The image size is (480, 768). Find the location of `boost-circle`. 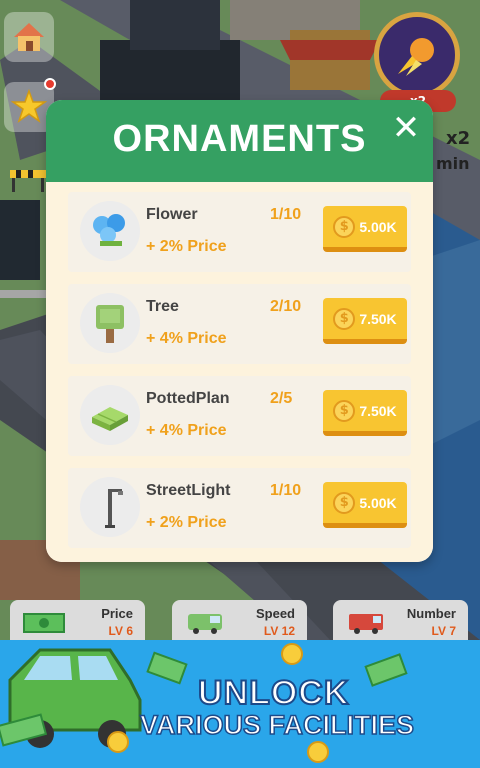

boost-circle is located at coordinates (417, 55).